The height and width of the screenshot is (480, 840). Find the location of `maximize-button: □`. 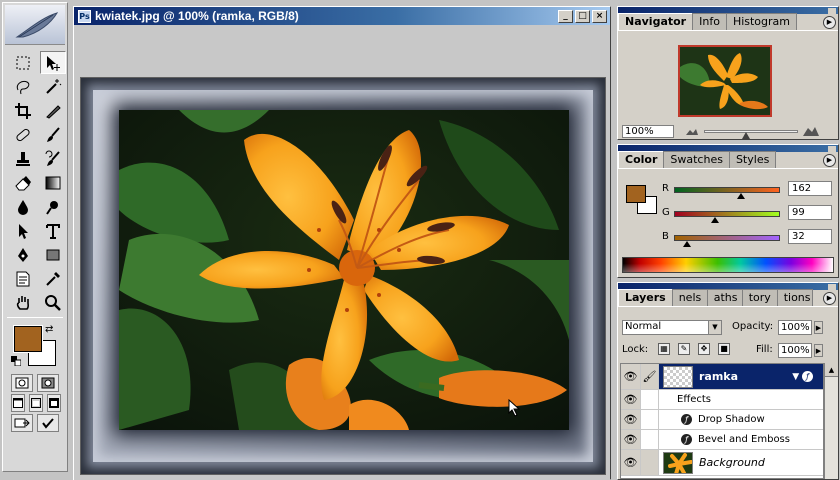

maximize-button: □ is located at coordinates (582, 16).